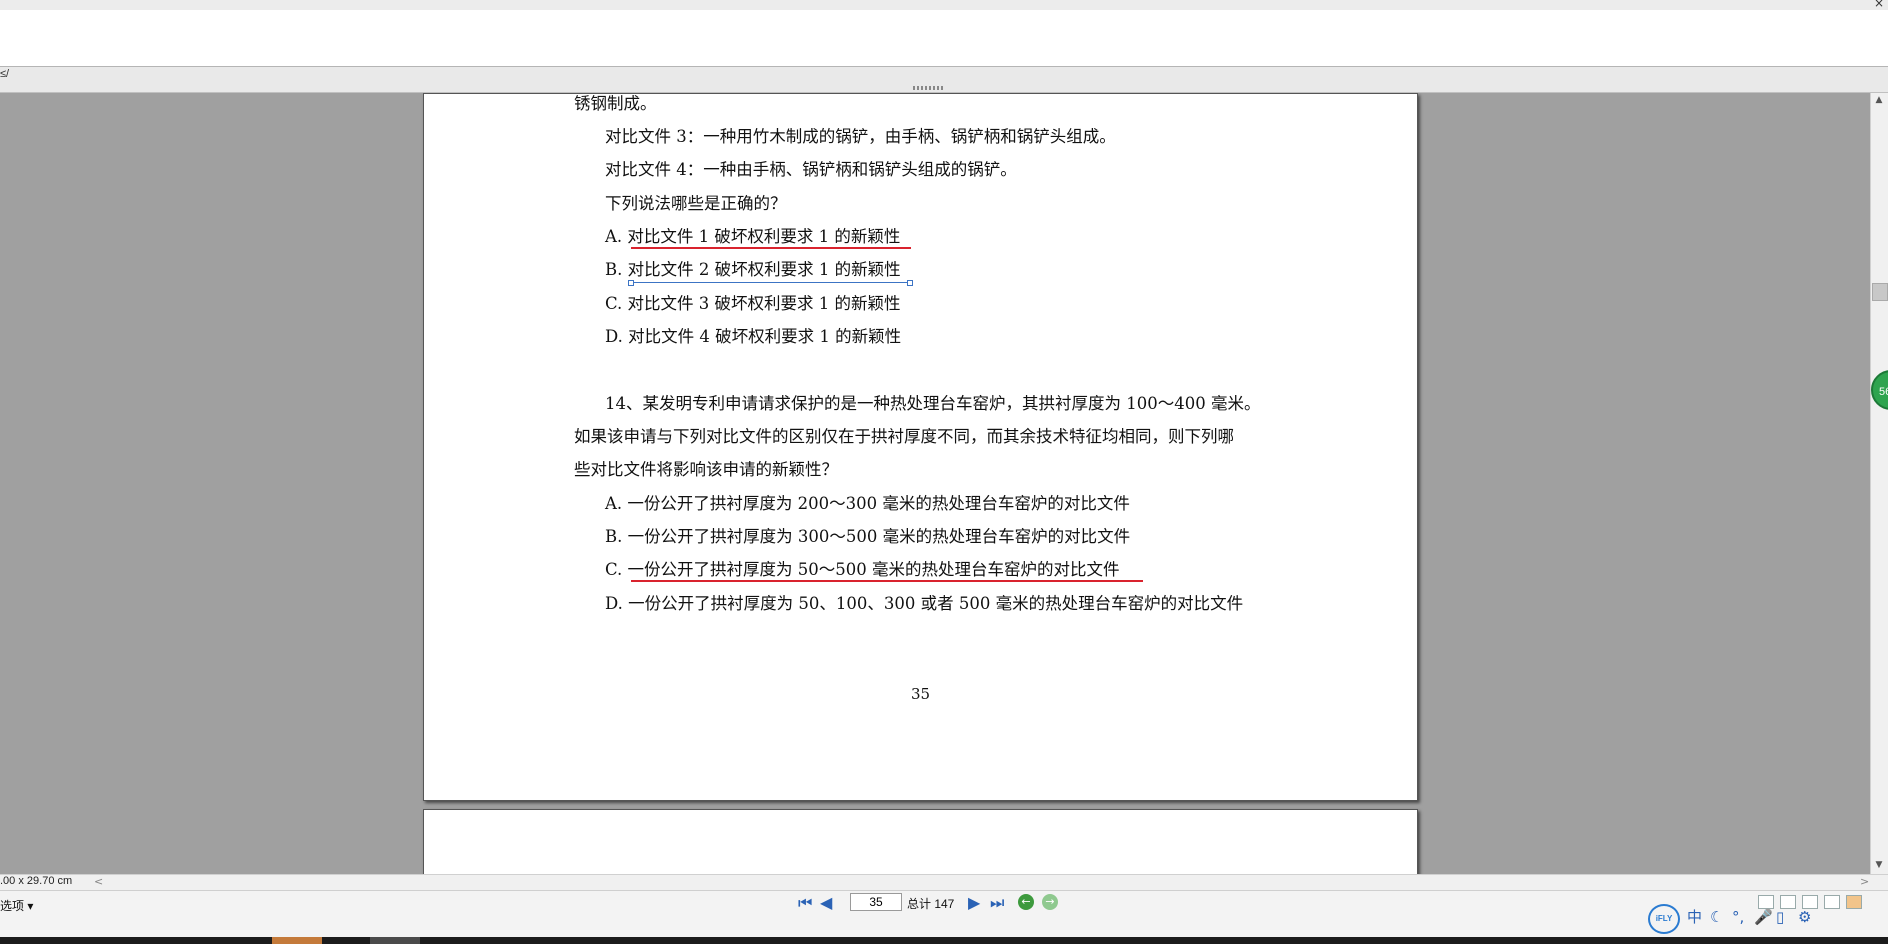  Describe the element at coordinates (904, 436) in the screenshot. I see `text-line: 如果该申请与下列对比文件的区别仅在于拱衬厚度不同，而其余技术特征均相同，则下列哪` at that location.